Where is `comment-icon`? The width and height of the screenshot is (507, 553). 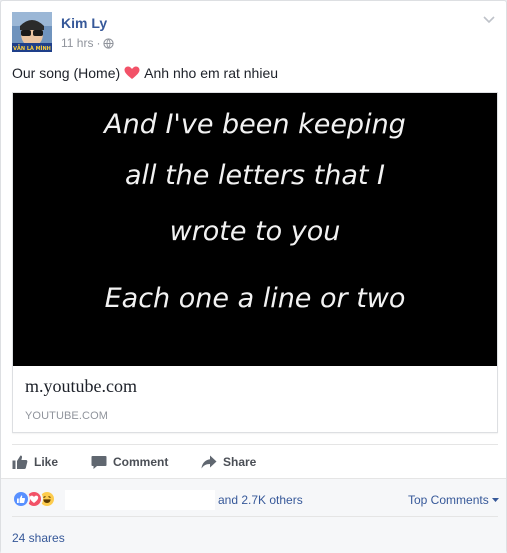 comment-icon is located at coordinates (99, 462).